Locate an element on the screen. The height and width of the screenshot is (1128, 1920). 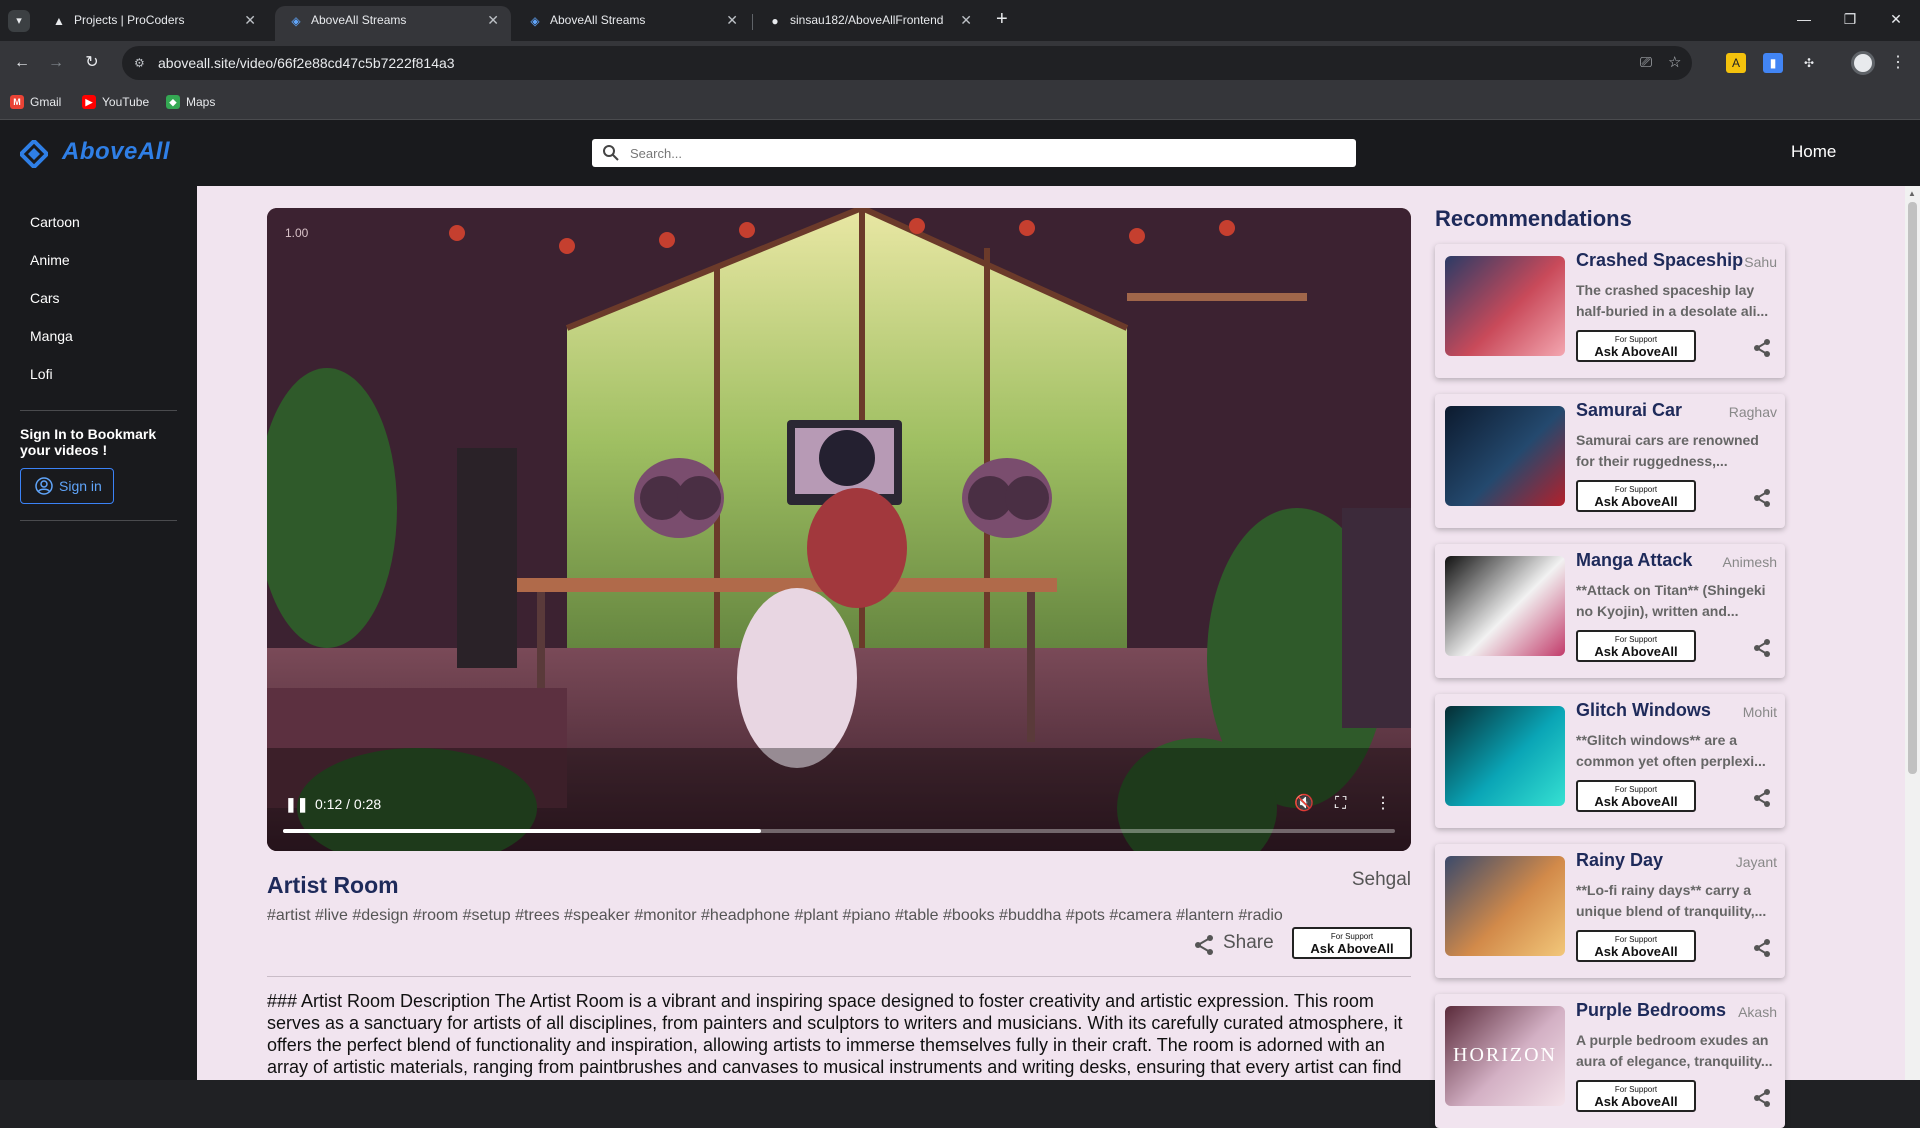
bookmark-maps: ◆ Maps is located at coordinates (190, 102).